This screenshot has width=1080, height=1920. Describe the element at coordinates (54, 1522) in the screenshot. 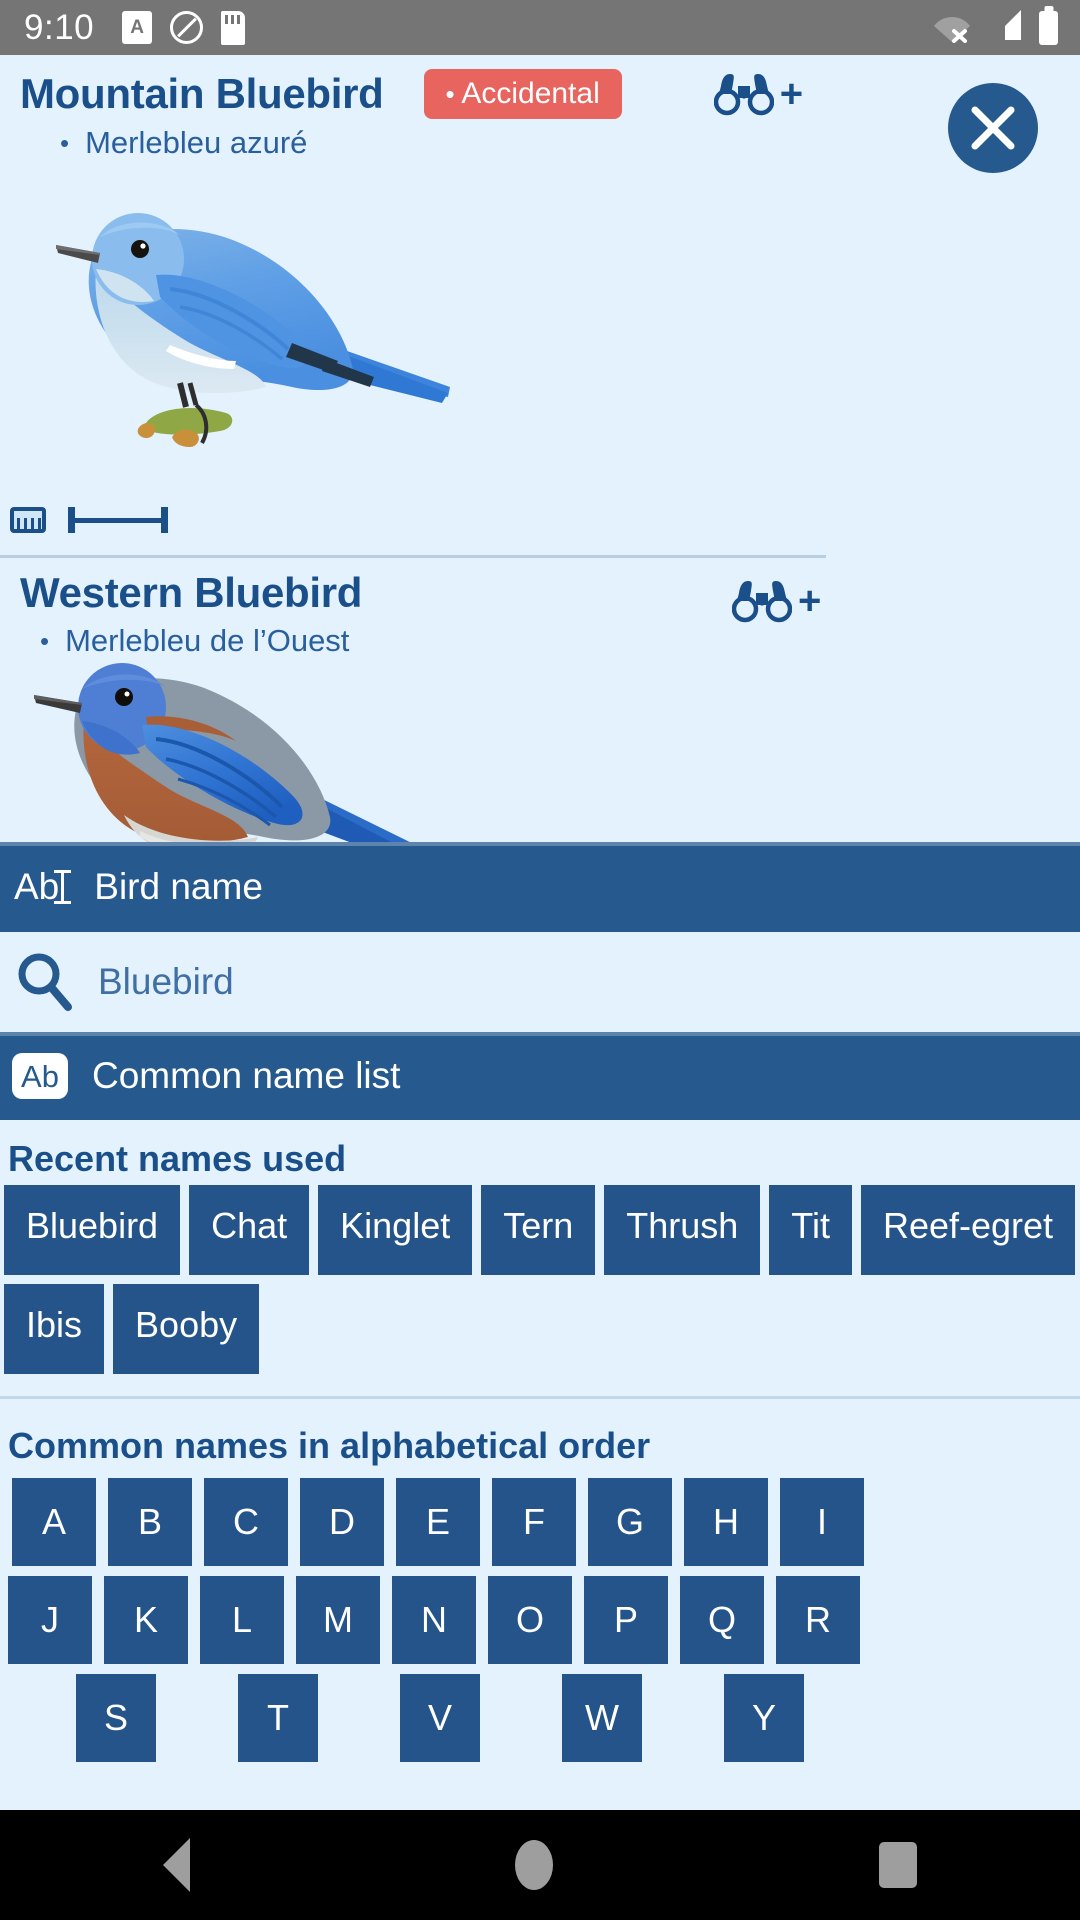

I see `alphabet-key-a: A` at that location.